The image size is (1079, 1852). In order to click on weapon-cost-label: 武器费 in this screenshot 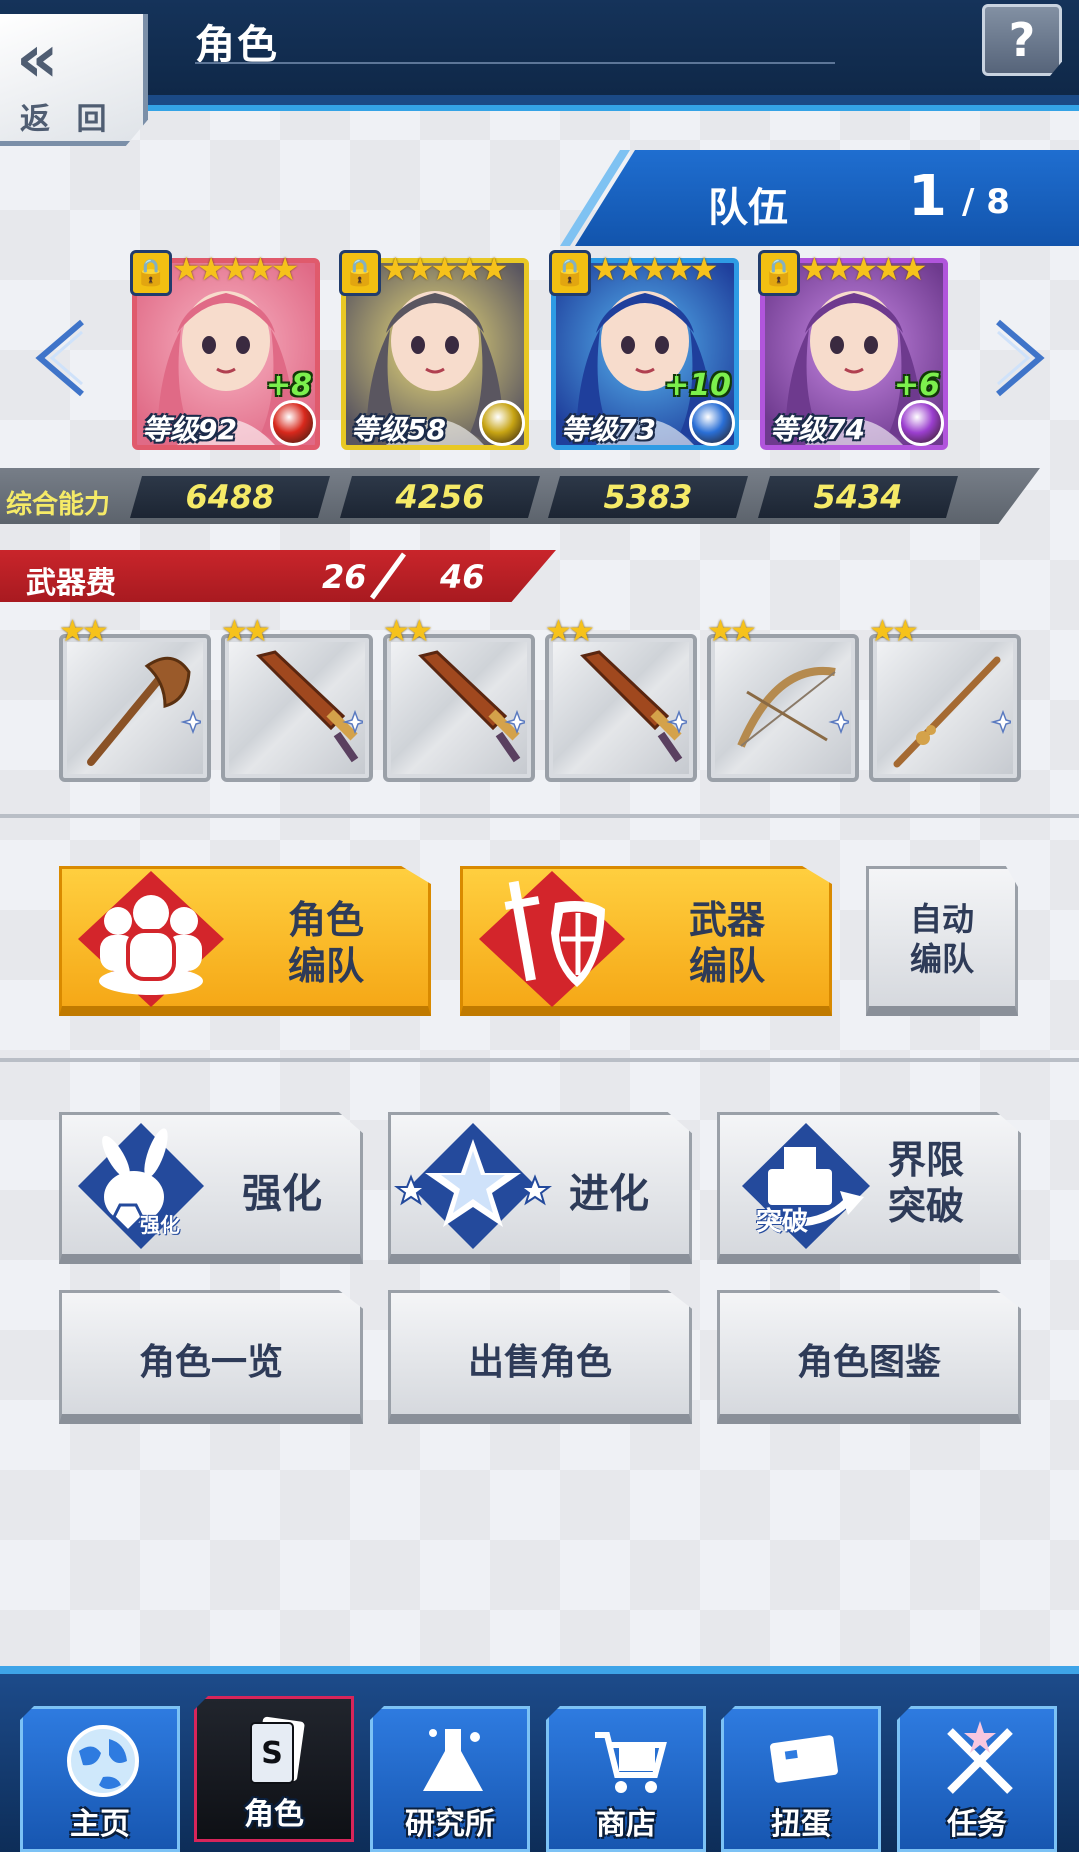, I will do `click(71, 583)`.